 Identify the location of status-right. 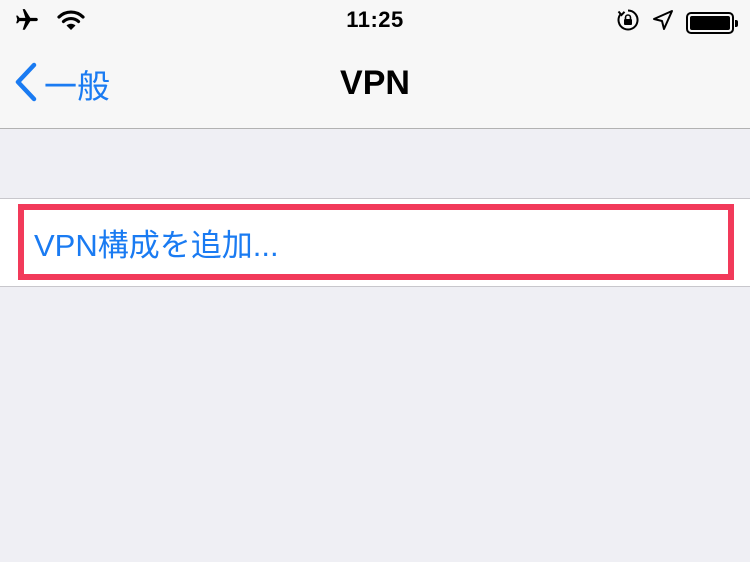
(677, 22).